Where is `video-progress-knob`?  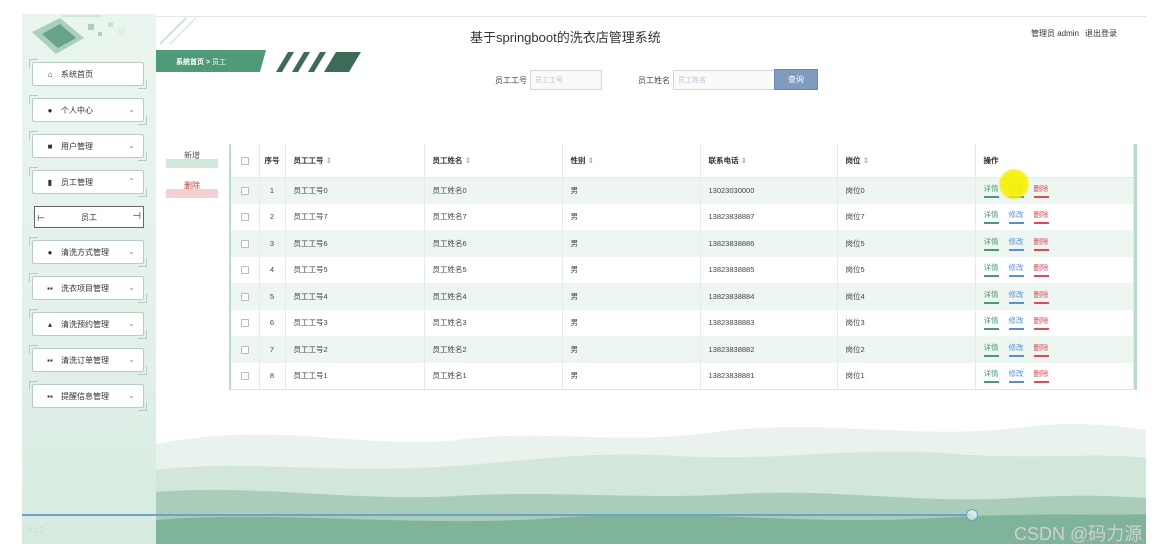
video-progress-knob is located at coordinates (972, 515).